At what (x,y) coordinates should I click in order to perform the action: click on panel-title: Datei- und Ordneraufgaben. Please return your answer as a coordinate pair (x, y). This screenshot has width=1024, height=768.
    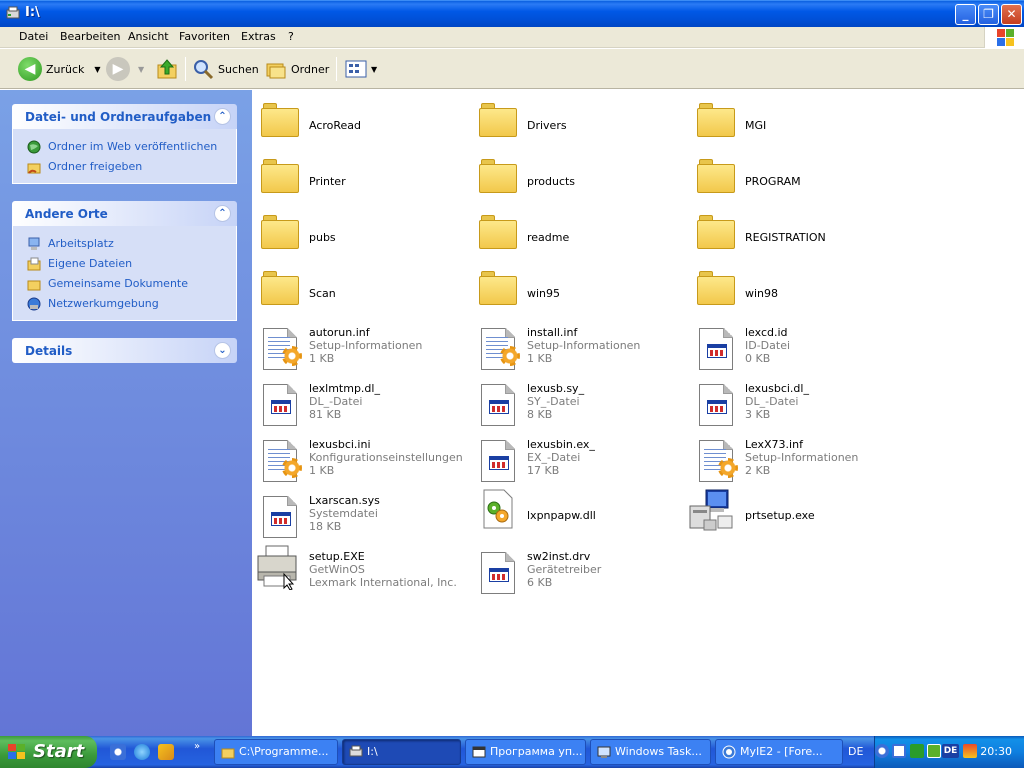
    Looking at the image, I should click on (118, 117).